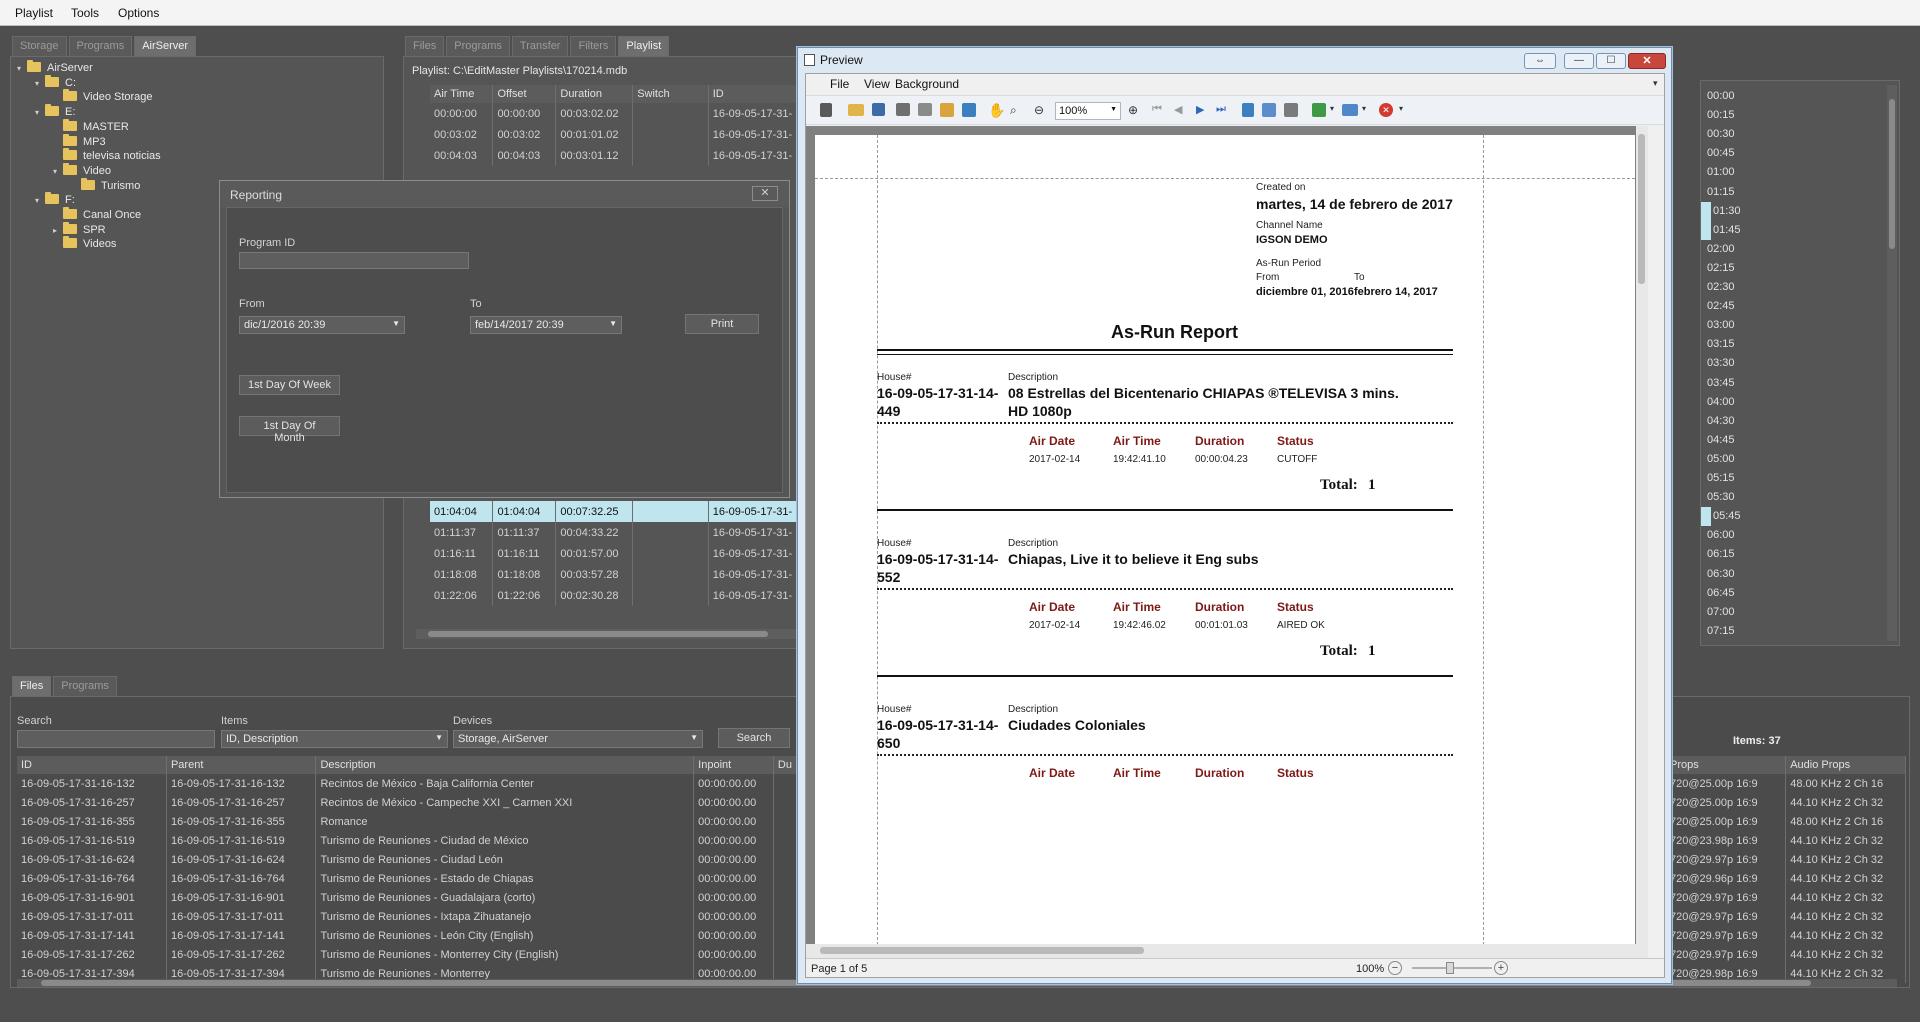 The width and height of the screenshot is (1920, 1022). Describe the element at coordinates (1796, 306) in the screenshot. I see `timeline-slot: 02:45` at that location.